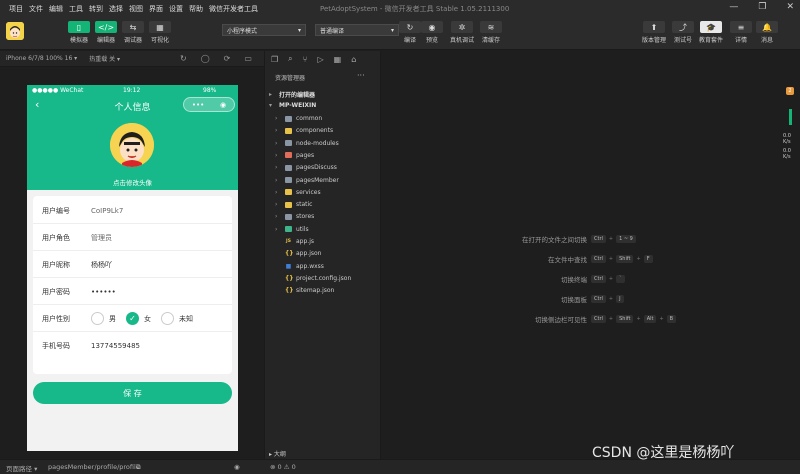 The height and width of the screenshot is (474, 800). What do you see at coordinates (305, 59) in the screenshot?
I see `source-control-icon: ⑂` at bounding box center [305, 59].